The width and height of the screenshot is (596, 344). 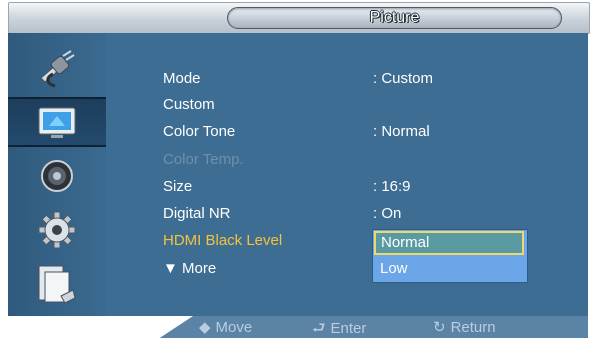 What do you see at coordinates (234, 327) in the screenshot?
I see `move-label: Move` at bounding box center [234, 327].